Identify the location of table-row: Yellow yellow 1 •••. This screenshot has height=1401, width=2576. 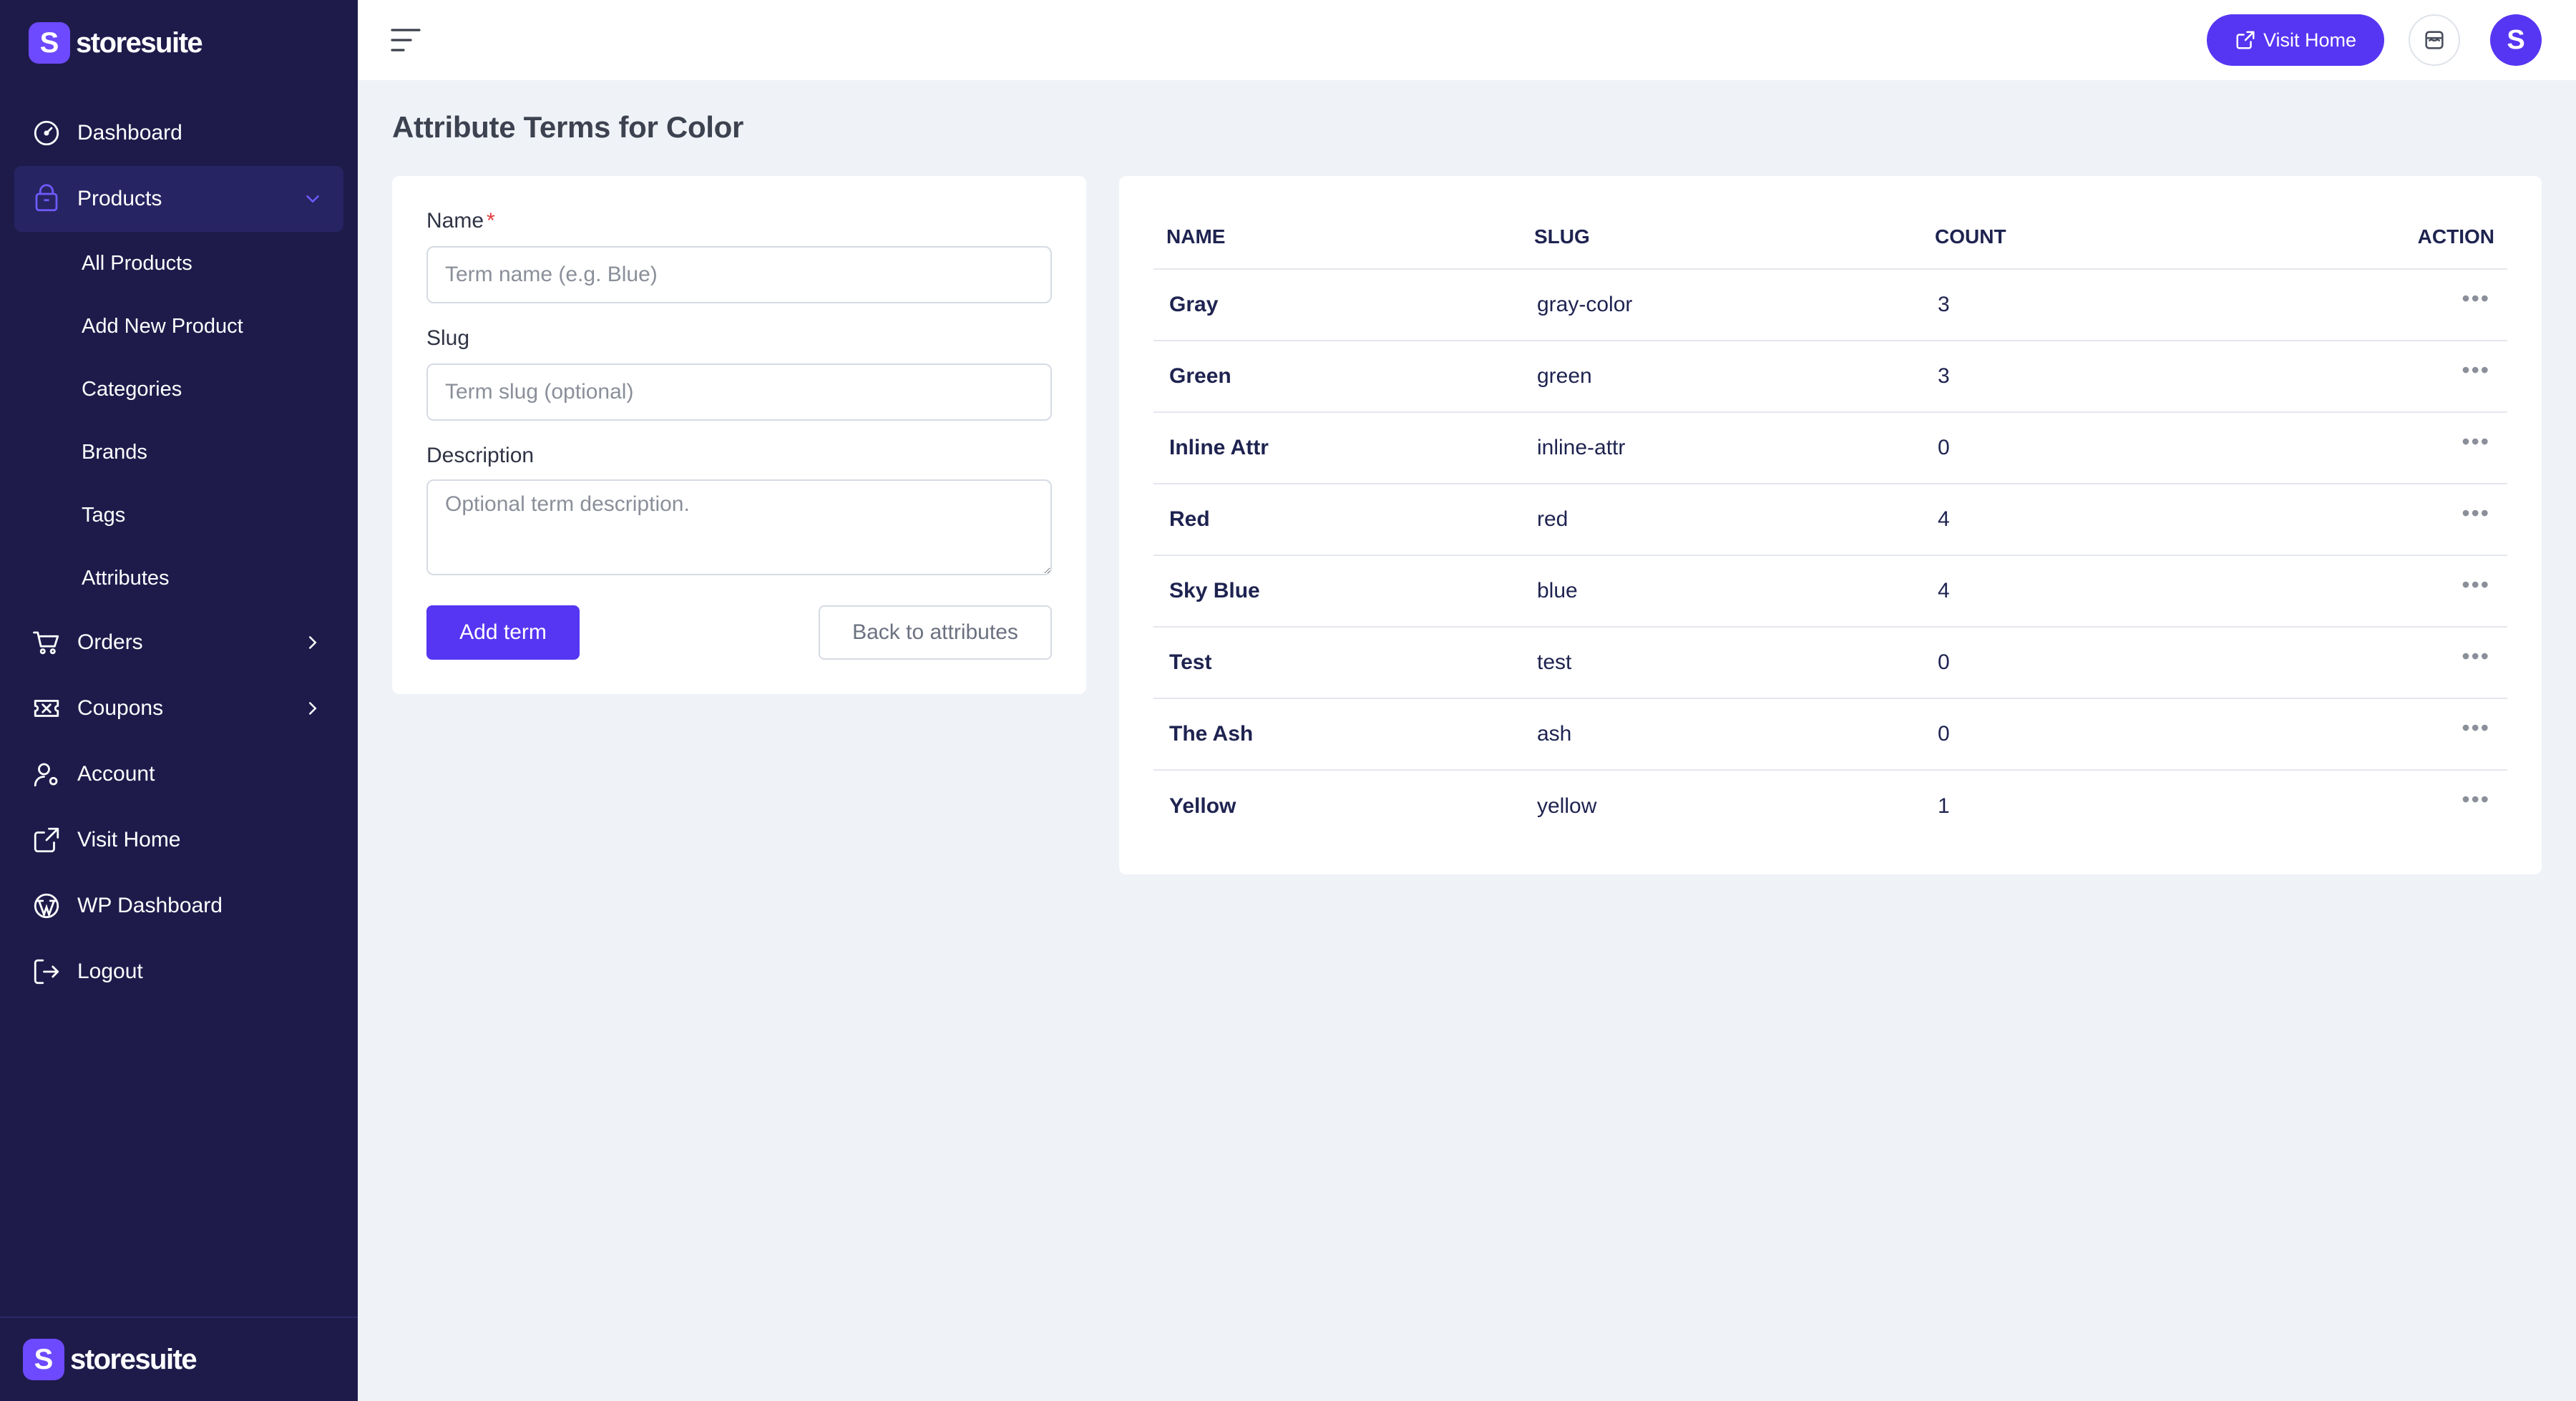
(1830, 805).